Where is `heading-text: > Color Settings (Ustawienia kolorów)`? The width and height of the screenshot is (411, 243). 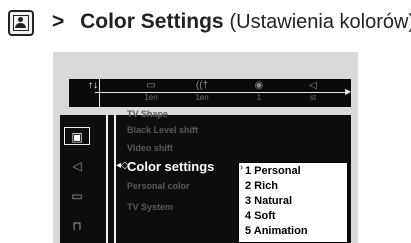
heading-text: > Color Settings (Ustawienia kolorów) is located at coordinates (231, 22).